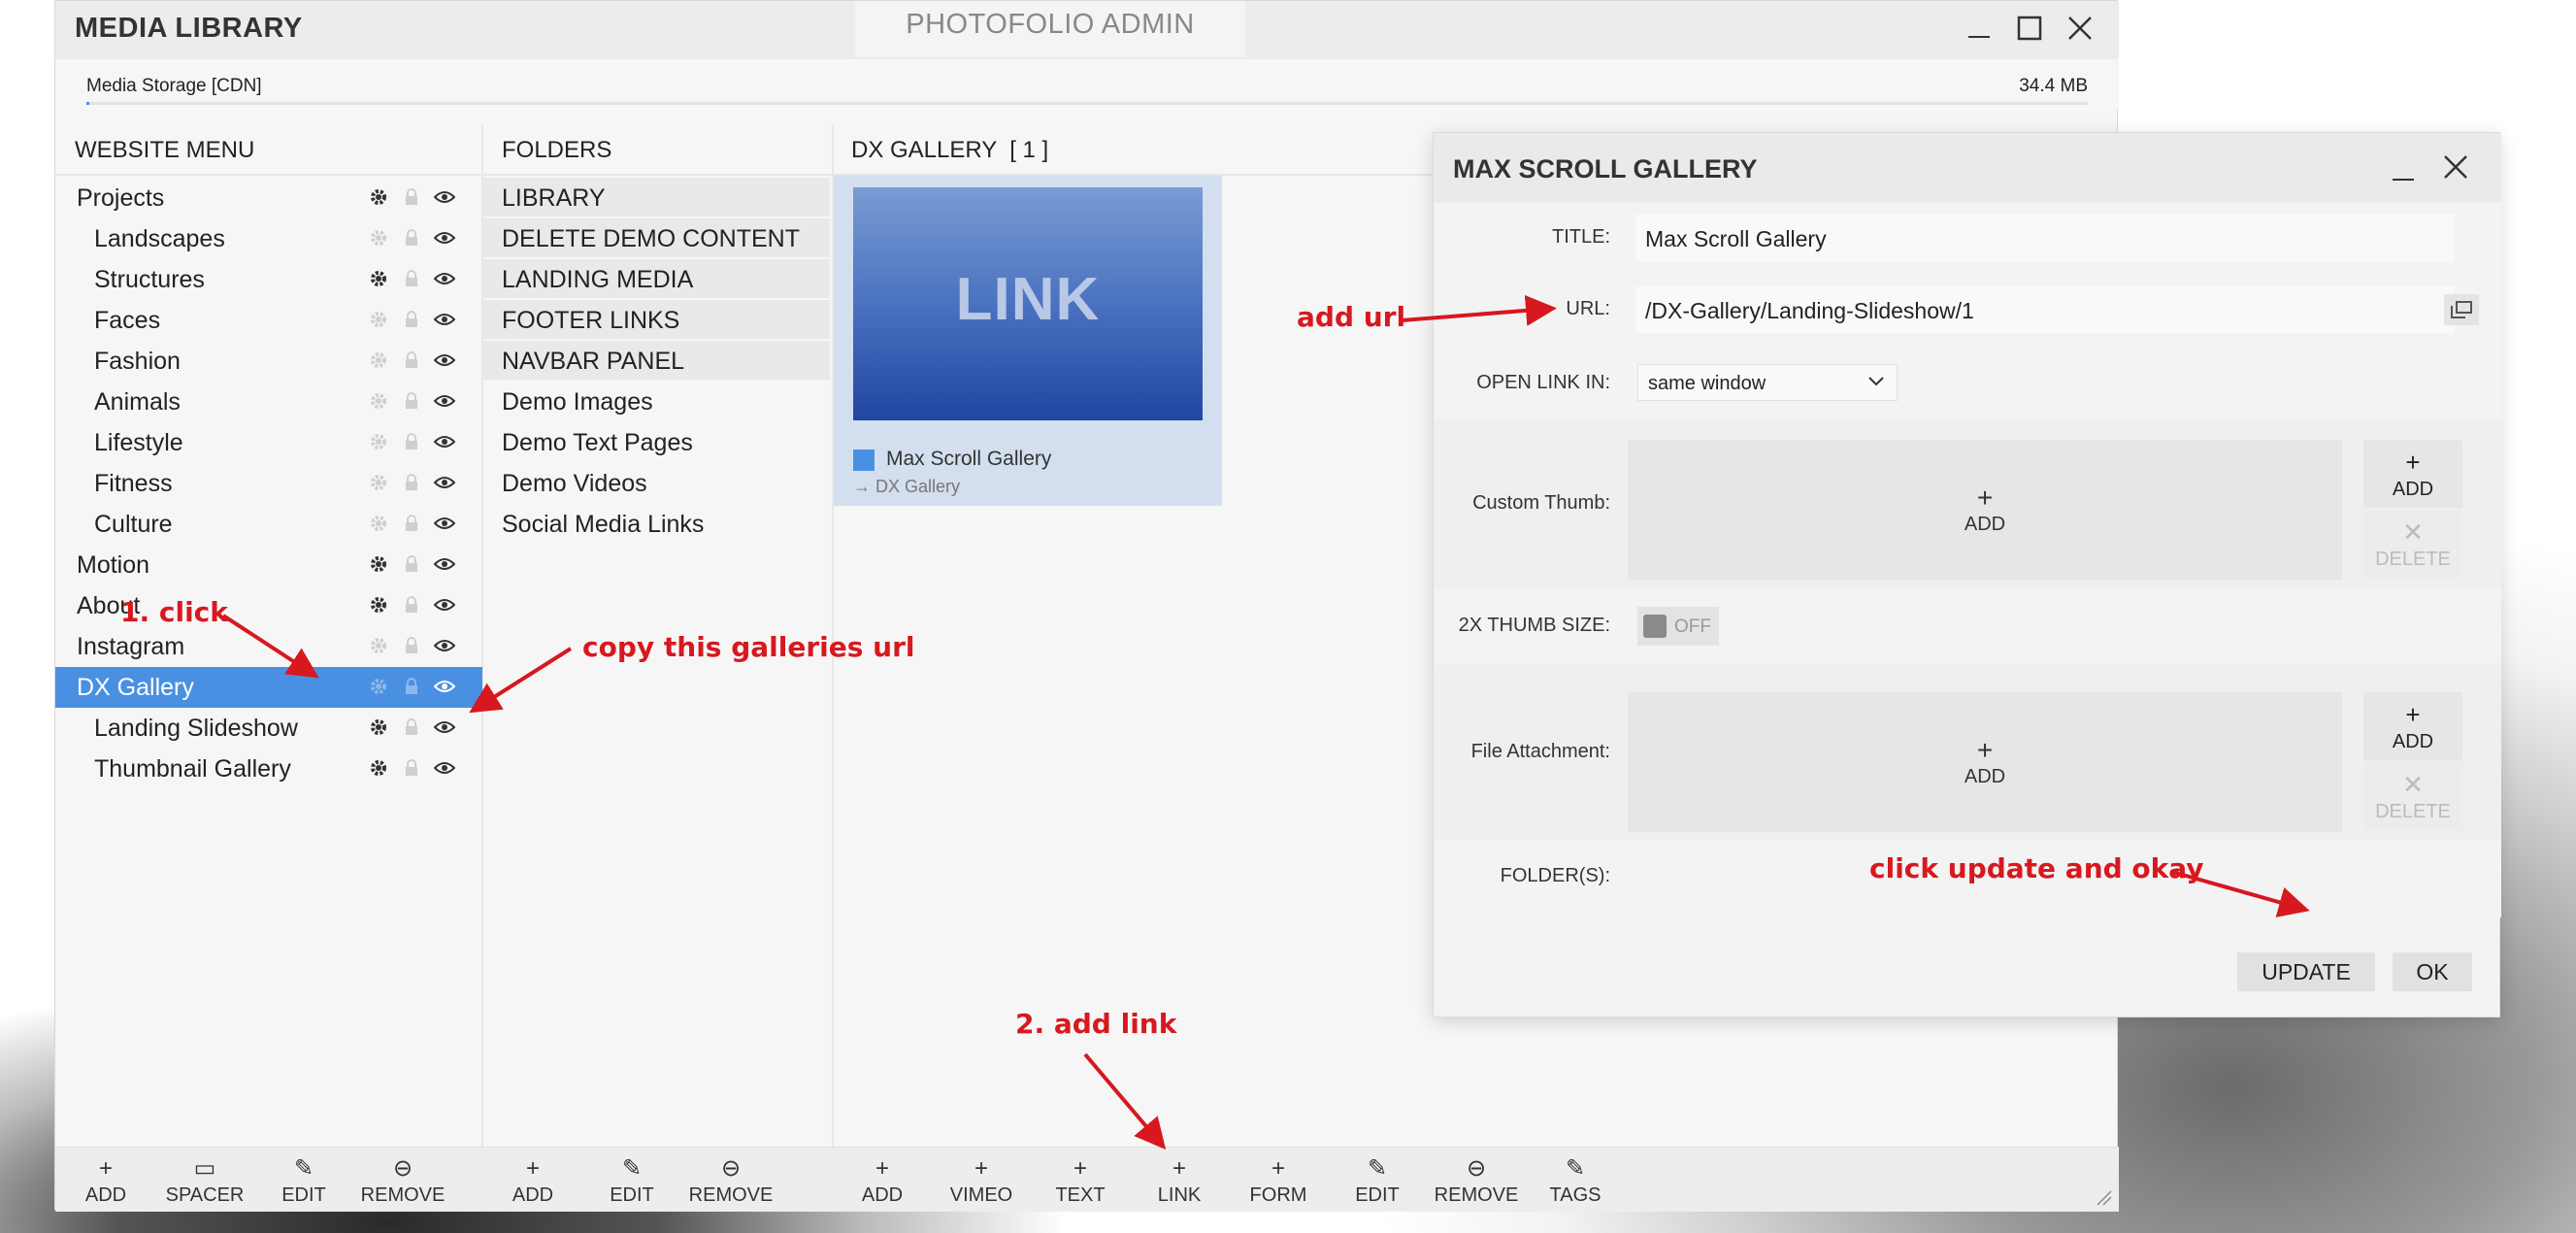  I want to click on close-icon, so click(2080, 28).